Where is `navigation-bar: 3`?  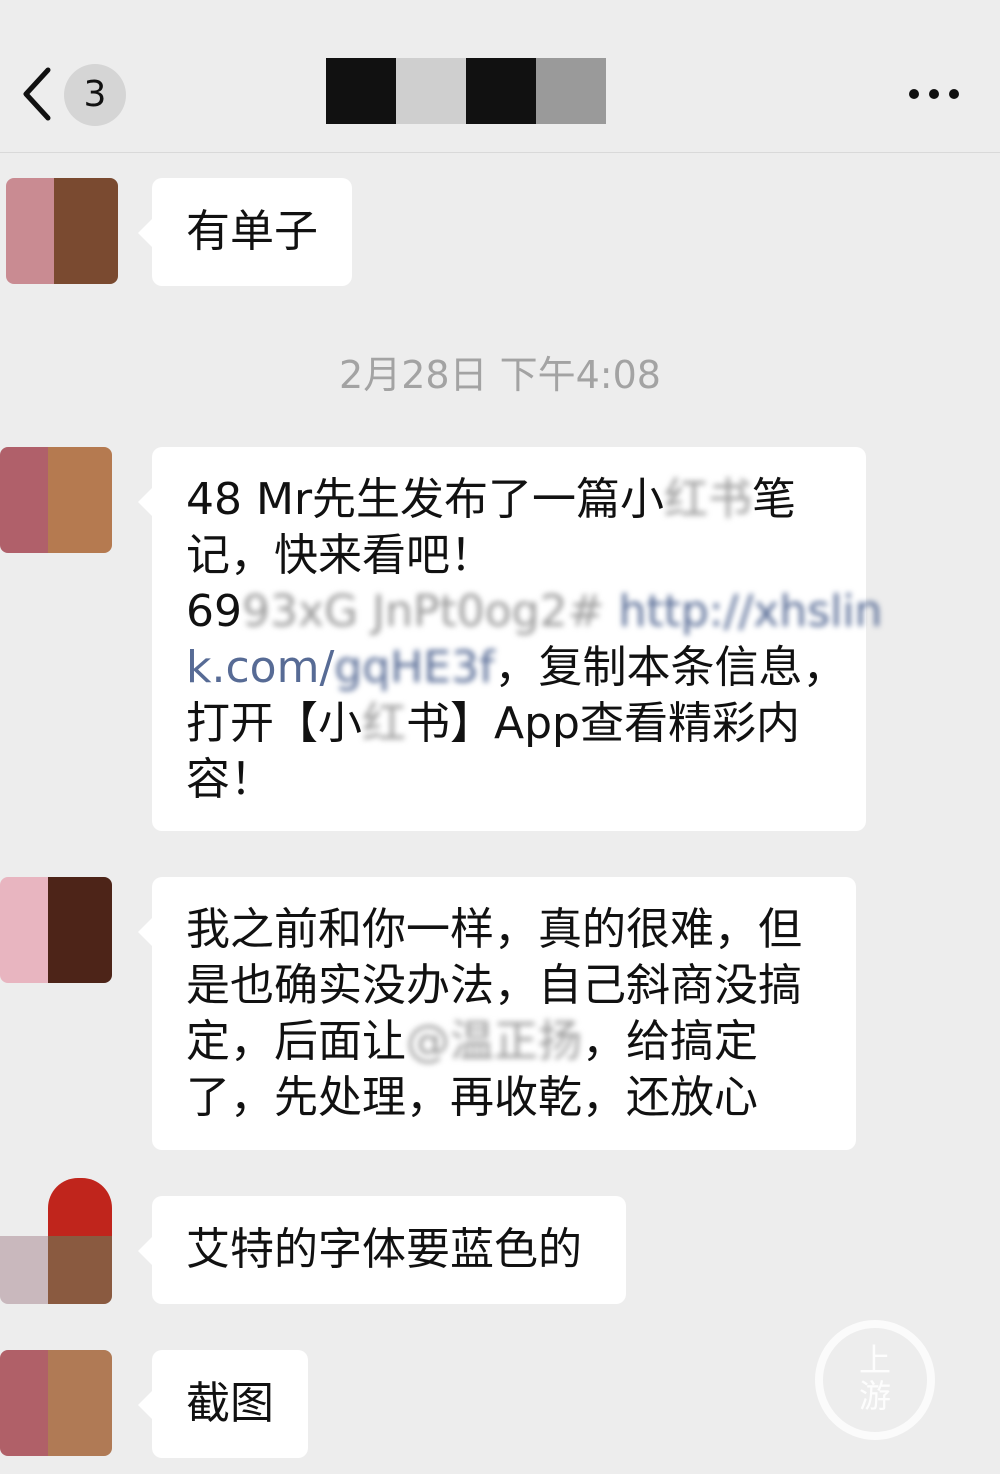
navigation-bar: 3 is located at coordinates (500, 76).